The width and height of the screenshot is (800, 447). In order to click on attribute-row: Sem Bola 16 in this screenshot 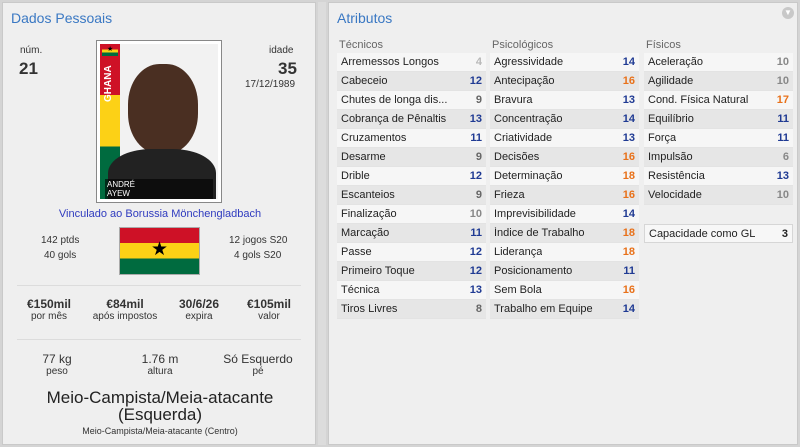, I will do `click(564, 290)`.